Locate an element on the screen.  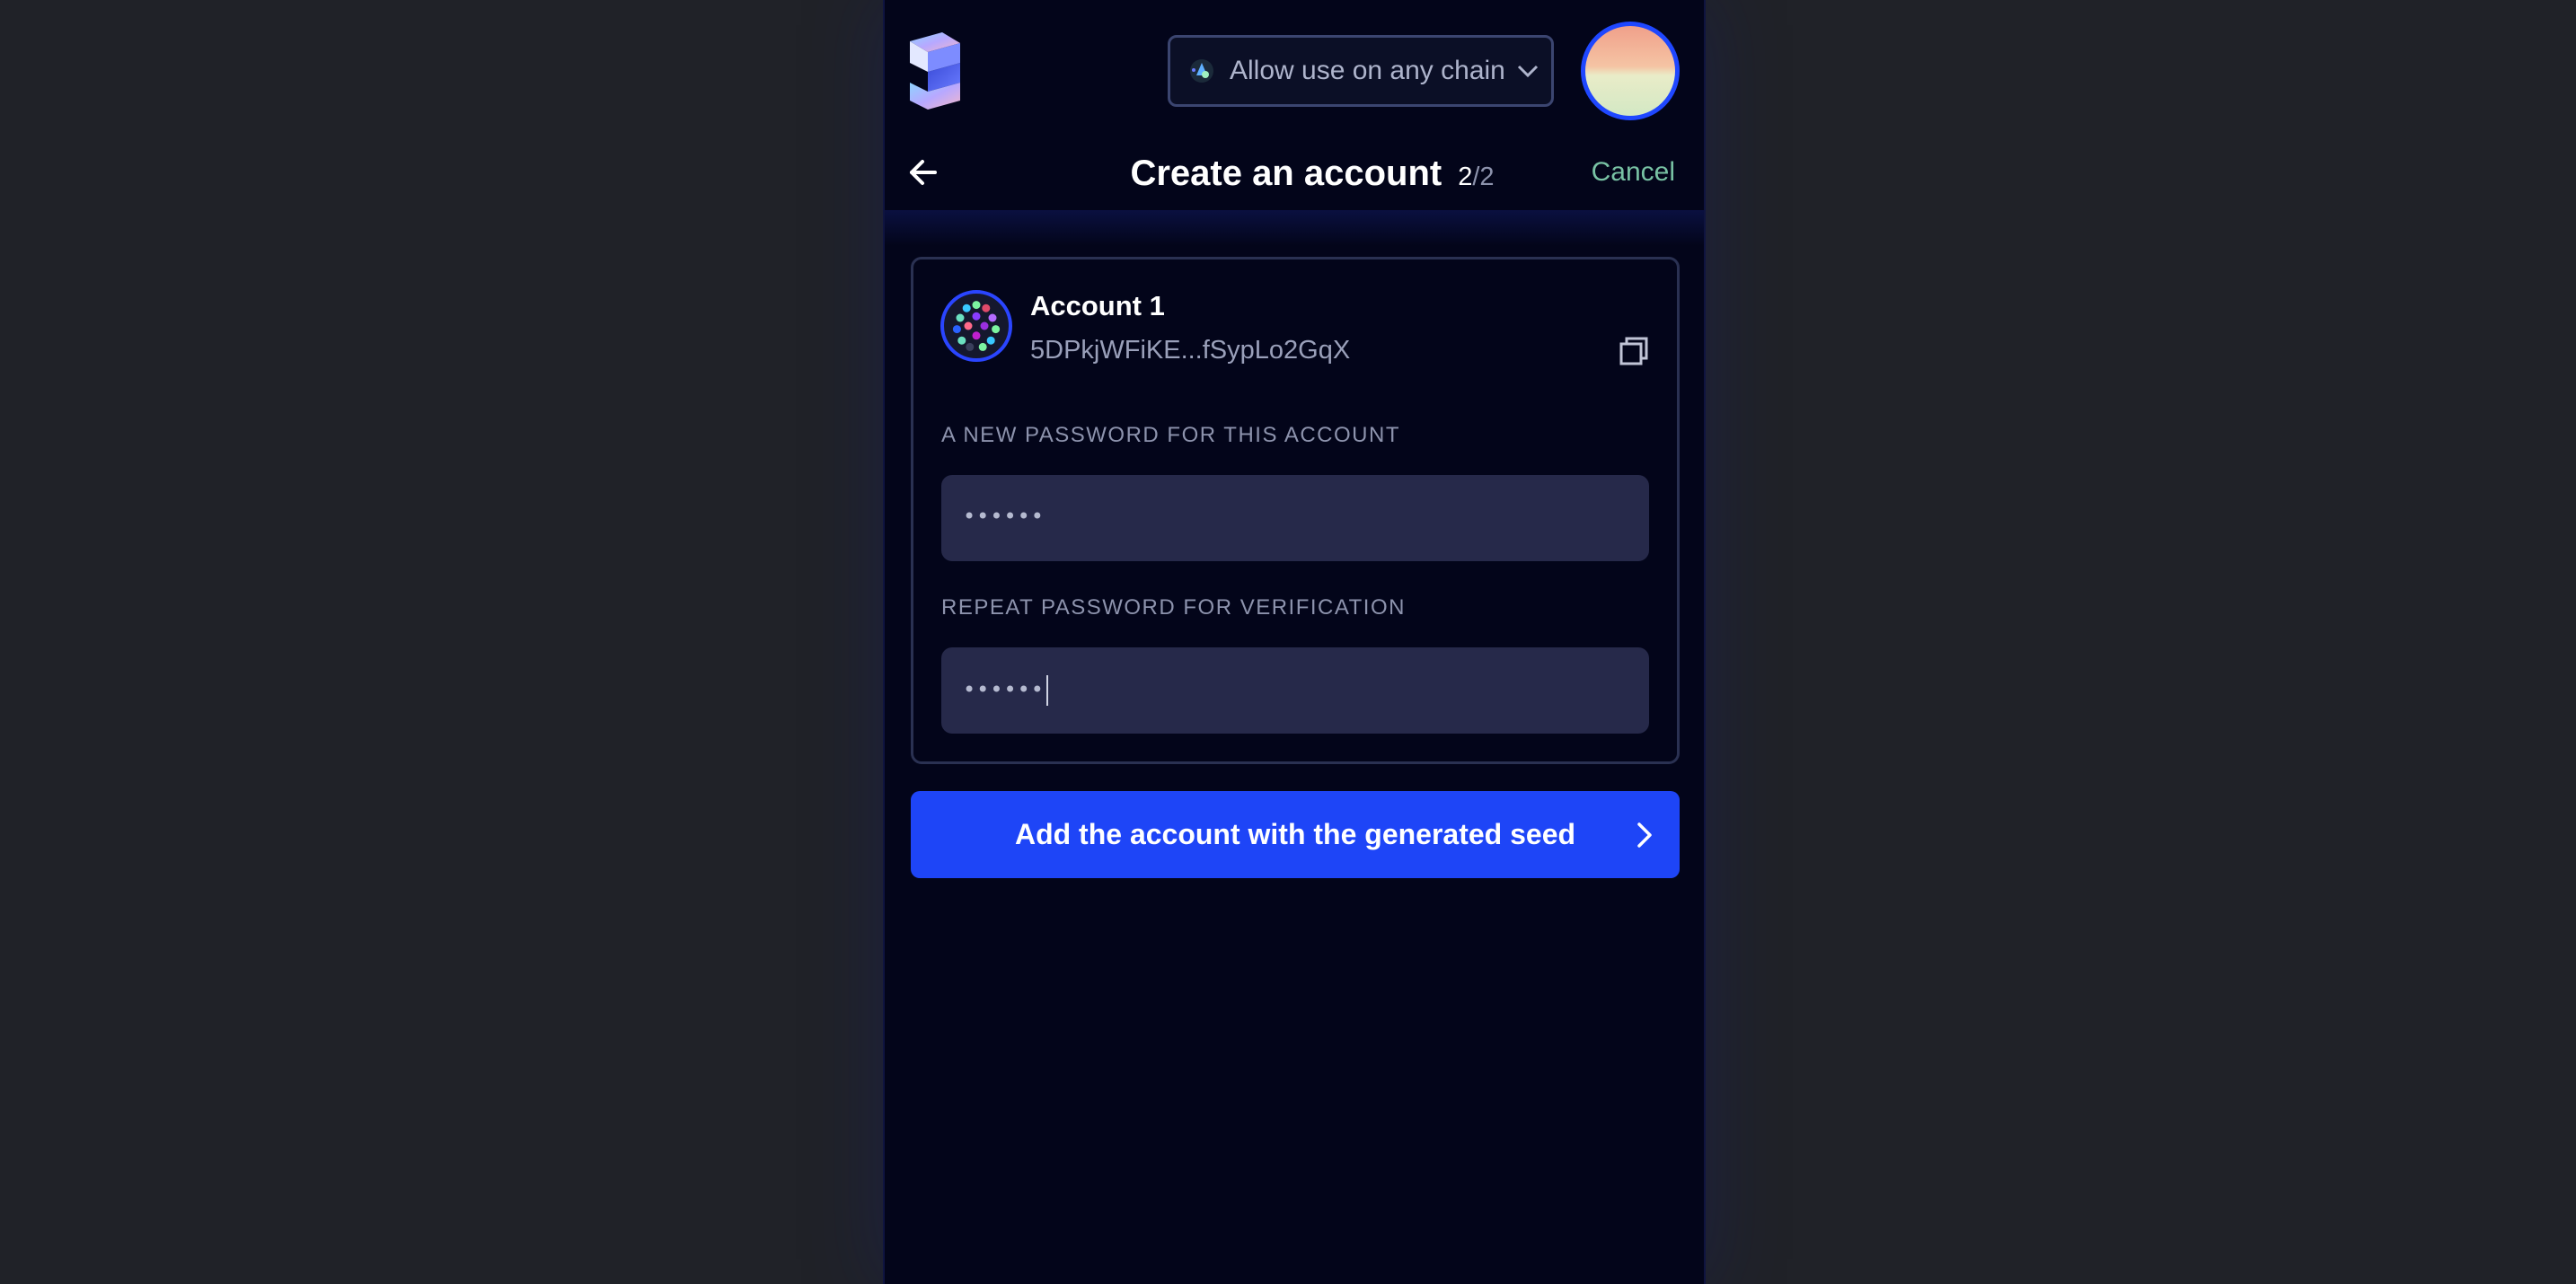
logo-icon is located at coordinates (935, 71).